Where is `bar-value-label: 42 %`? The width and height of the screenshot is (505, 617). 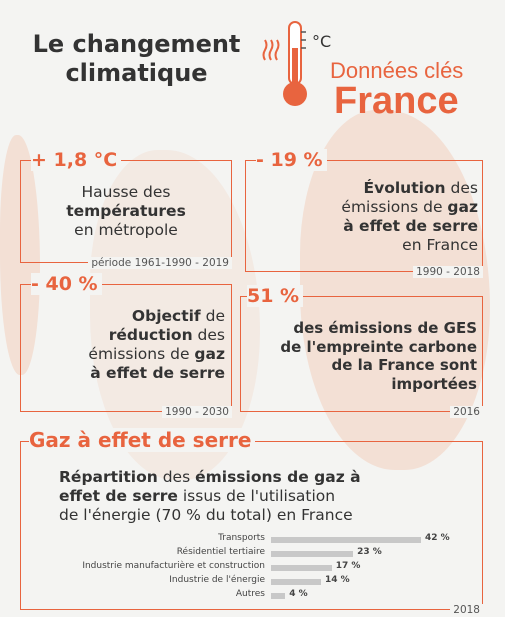 bar-value-label: 42 % is located at coordinates (437, 538).